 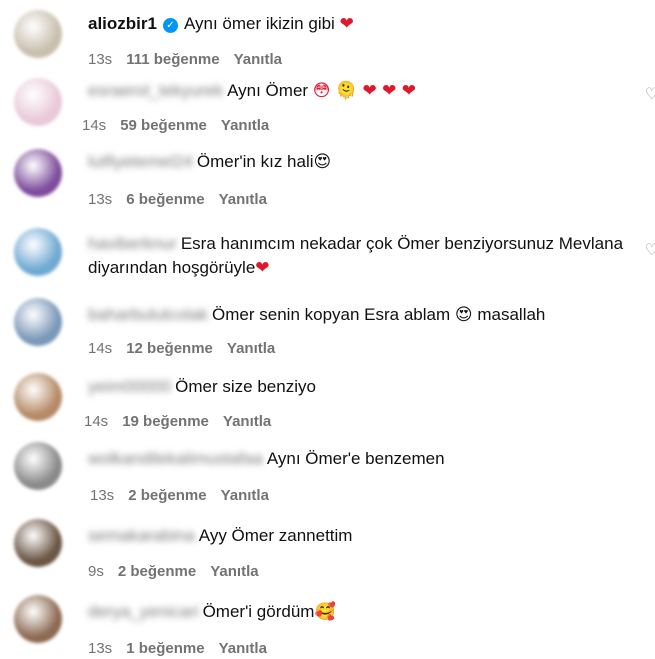 What do you see at coordinates (165, 648) in the screenshot?
I see `like-count: 1 beğenme` at bounding box center [165, 648].